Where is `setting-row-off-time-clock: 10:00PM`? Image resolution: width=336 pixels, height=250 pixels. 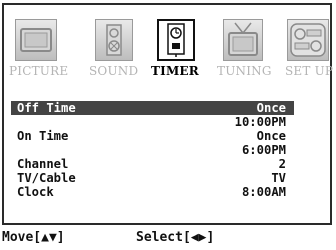 setting-row-off-time-clock: 10:00PM is located at coordinates (152, 122).